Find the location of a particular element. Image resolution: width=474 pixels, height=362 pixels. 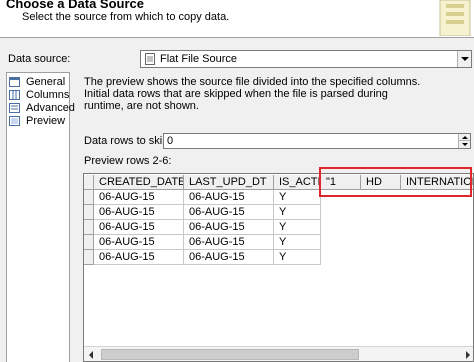

nav-item-preview: Preview is located at coordinates (39, 121).